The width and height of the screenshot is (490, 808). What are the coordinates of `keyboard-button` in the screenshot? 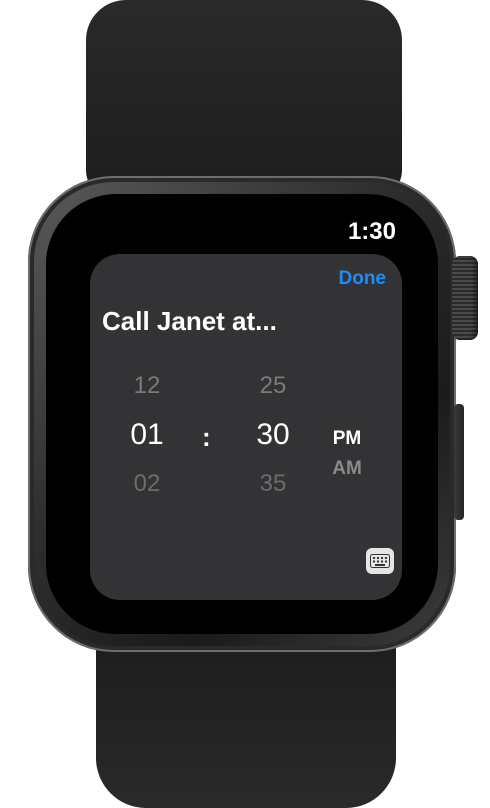 It's located at (380, 561).